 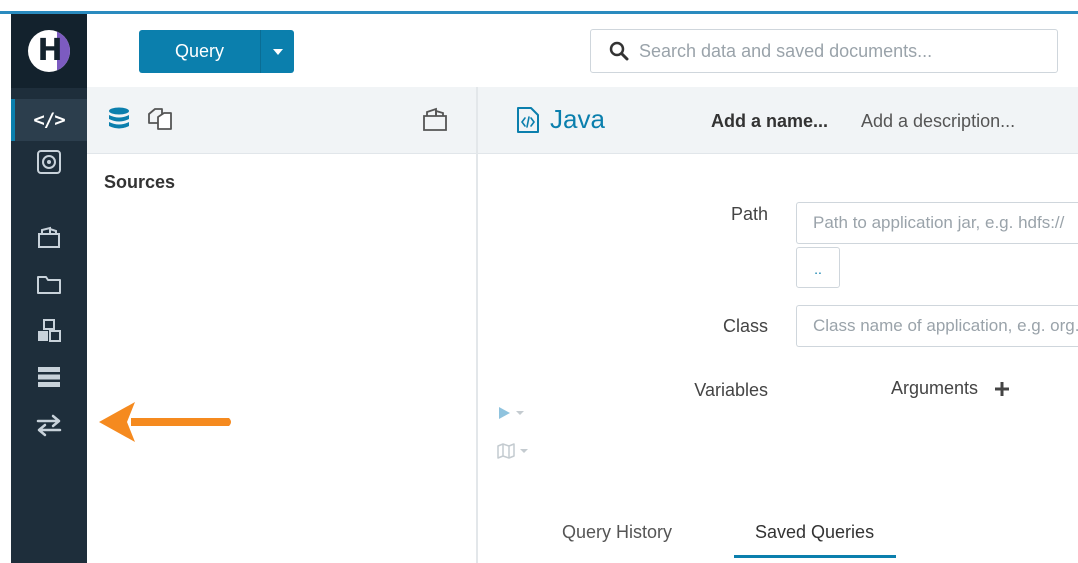 I want to click on circle-dot-icon, so click(x=49, y=162).